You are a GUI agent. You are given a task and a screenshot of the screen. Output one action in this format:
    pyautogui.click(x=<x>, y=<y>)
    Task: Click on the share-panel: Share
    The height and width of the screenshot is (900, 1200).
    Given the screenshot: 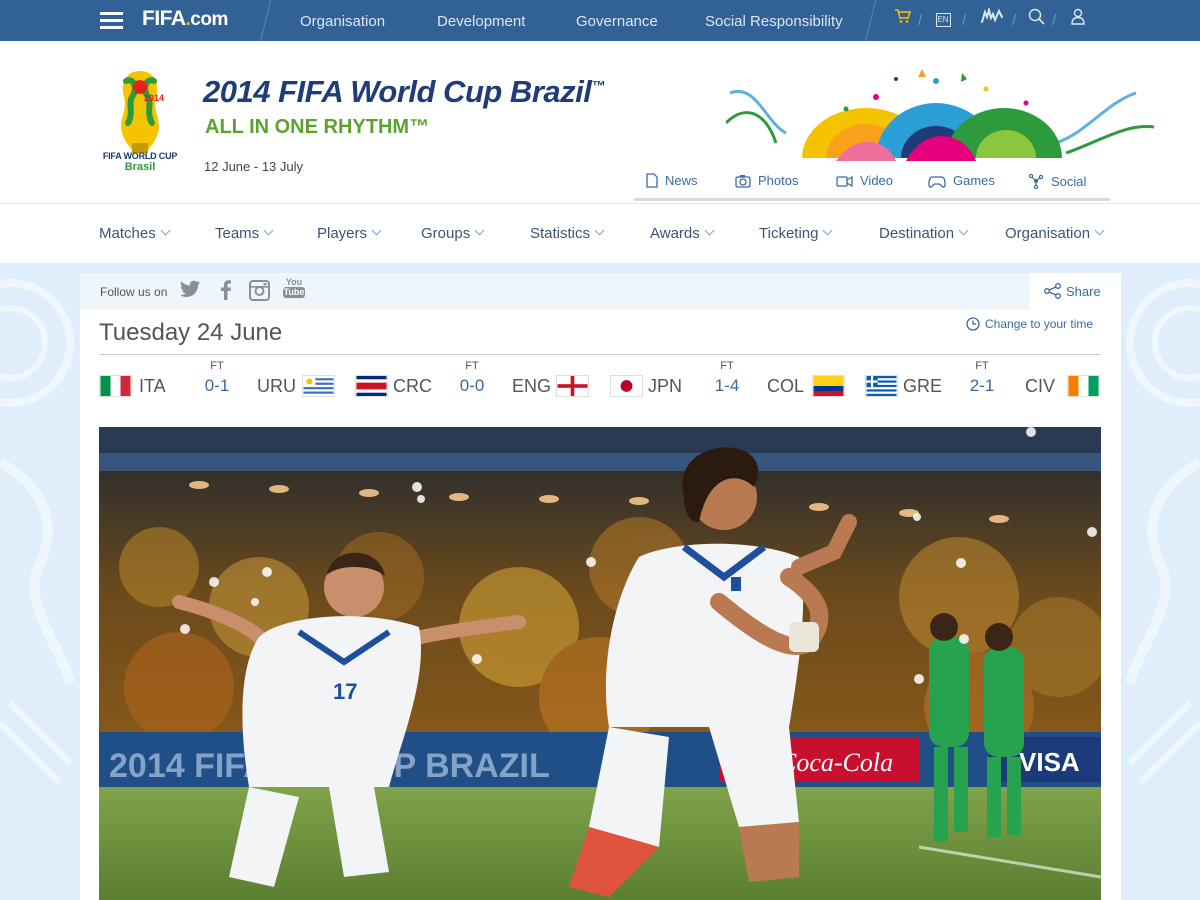 What is the action you would take?
    pyautogui.click(x=1075, y=291)
    